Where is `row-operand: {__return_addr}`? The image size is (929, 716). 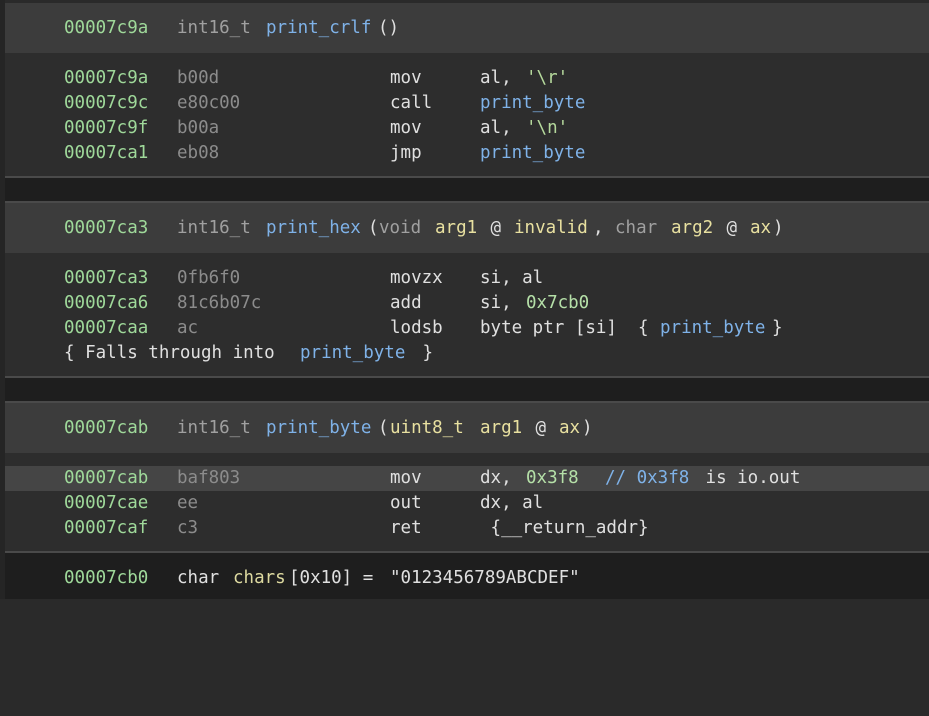 row-operand: {__return_addr} is located at coordinates (564, 528).